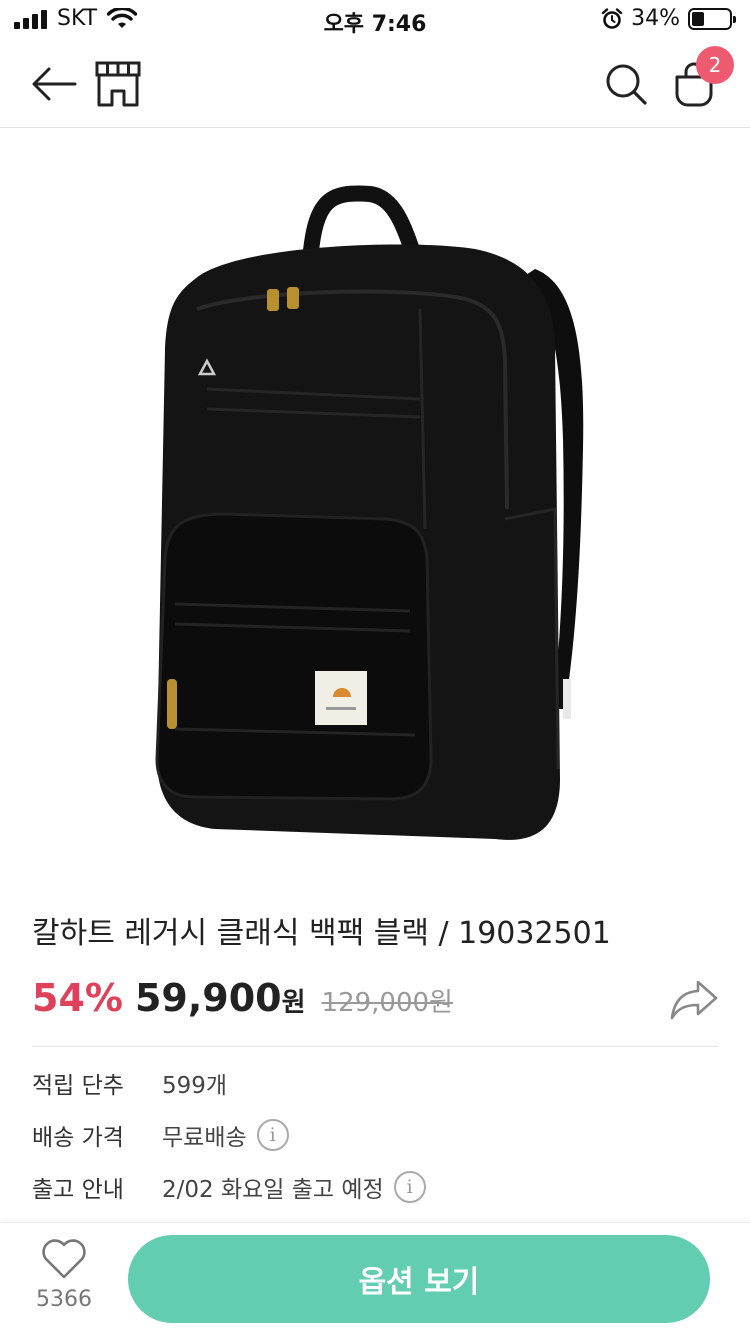 Image resolution: width=750 pixels, height=1334 pixels. I want to click on alarm-icon, so click(612, 18).